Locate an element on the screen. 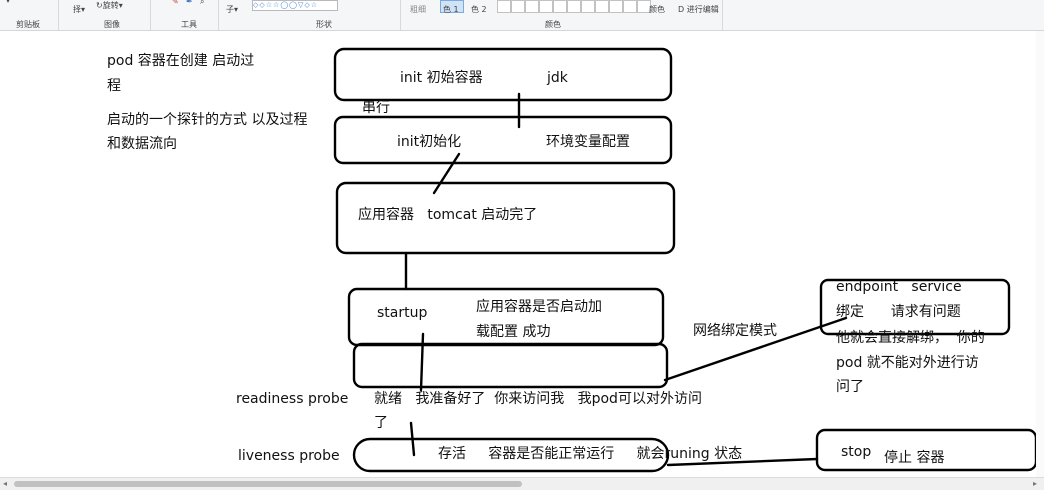  network-binding-label: 网络绑定模式 is located at coordinates (735, 331).